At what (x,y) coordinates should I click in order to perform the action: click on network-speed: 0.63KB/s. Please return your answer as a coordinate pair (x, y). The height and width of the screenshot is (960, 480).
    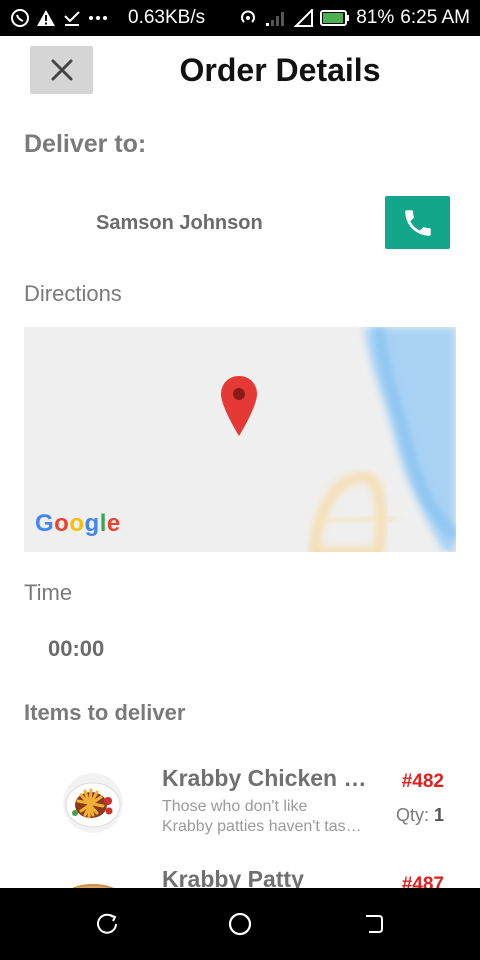
    Looking at the image, I should click on (167, 17).